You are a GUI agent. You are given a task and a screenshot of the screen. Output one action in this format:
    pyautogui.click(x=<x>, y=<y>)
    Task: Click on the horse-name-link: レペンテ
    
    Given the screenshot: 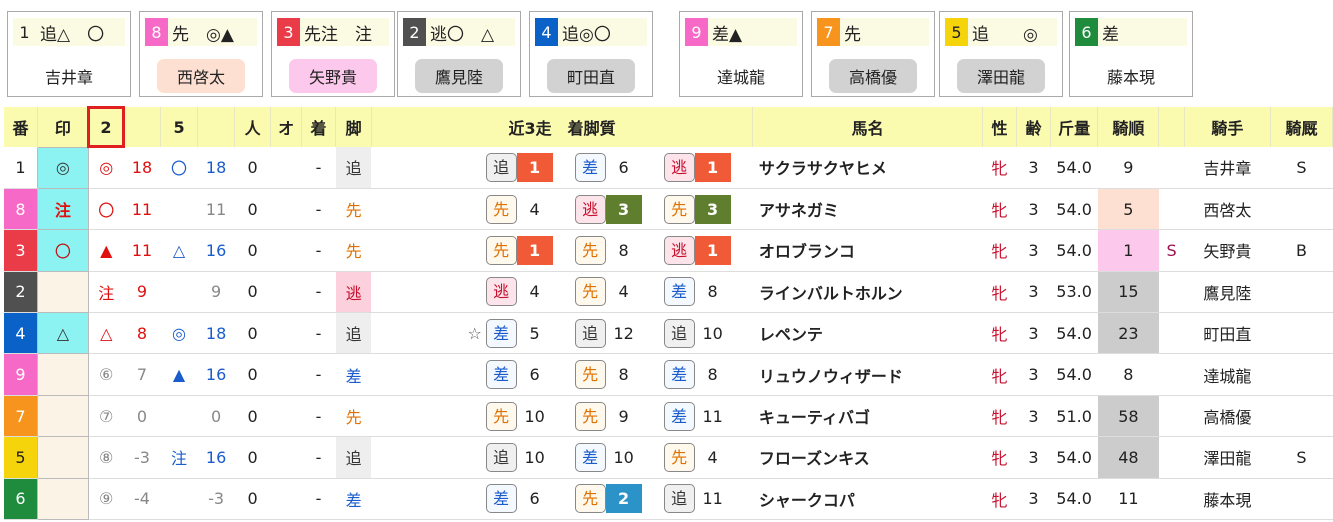 What is the action you would take?
    pyautogui.click(x=867, y=333)
    